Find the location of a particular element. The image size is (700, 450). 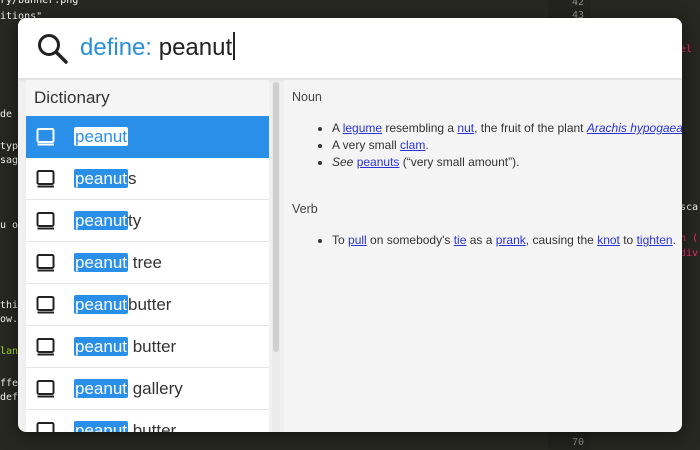

line-number: 70 is located at coordinates (577, 442).